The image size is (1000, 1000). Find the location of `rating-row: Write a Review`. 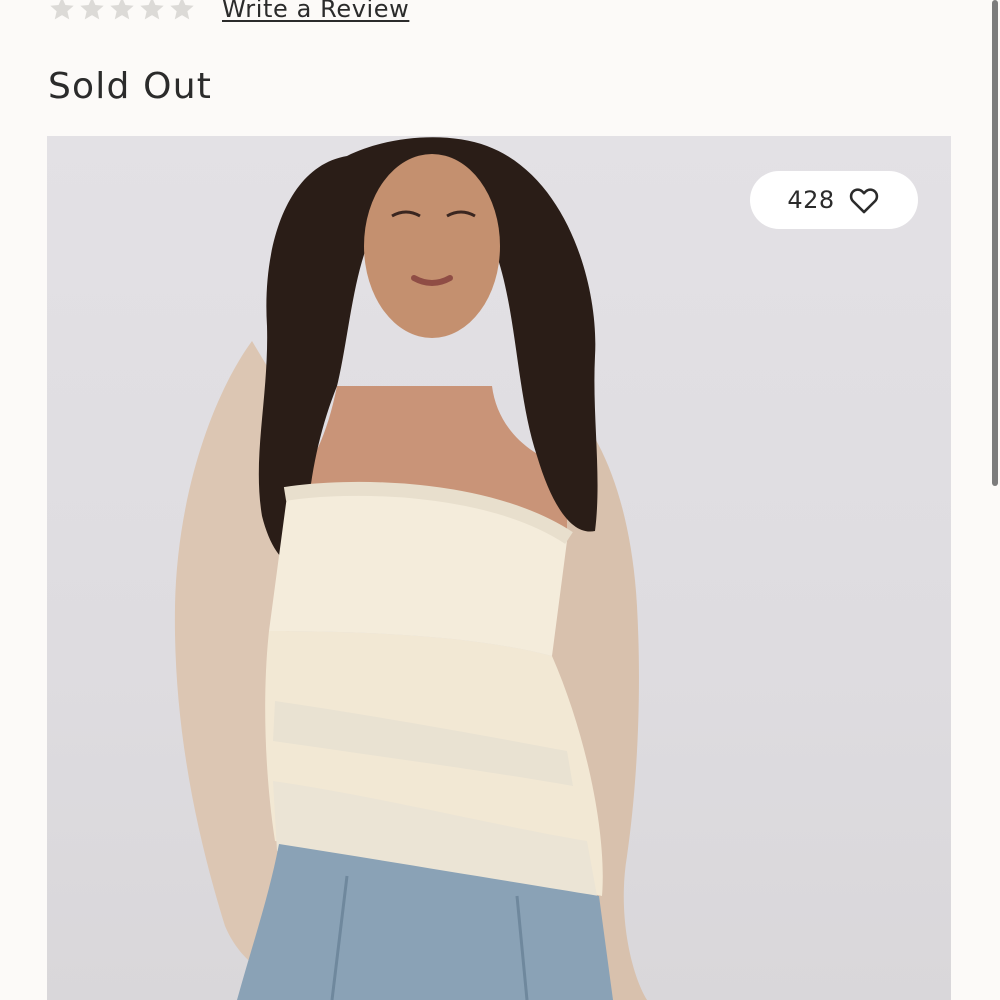

rating-row: Write a Review is located at coordinates (228, 13).